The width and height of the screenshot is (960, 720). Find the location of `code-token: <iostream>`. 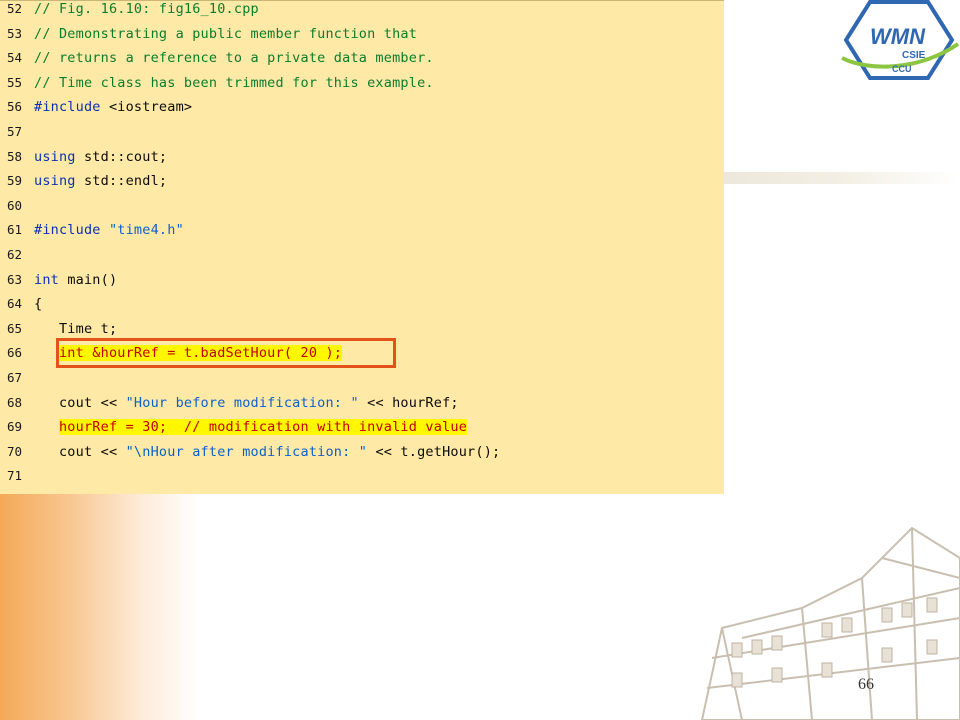

code-token: <iostream> is located at coordinates (150, 107).